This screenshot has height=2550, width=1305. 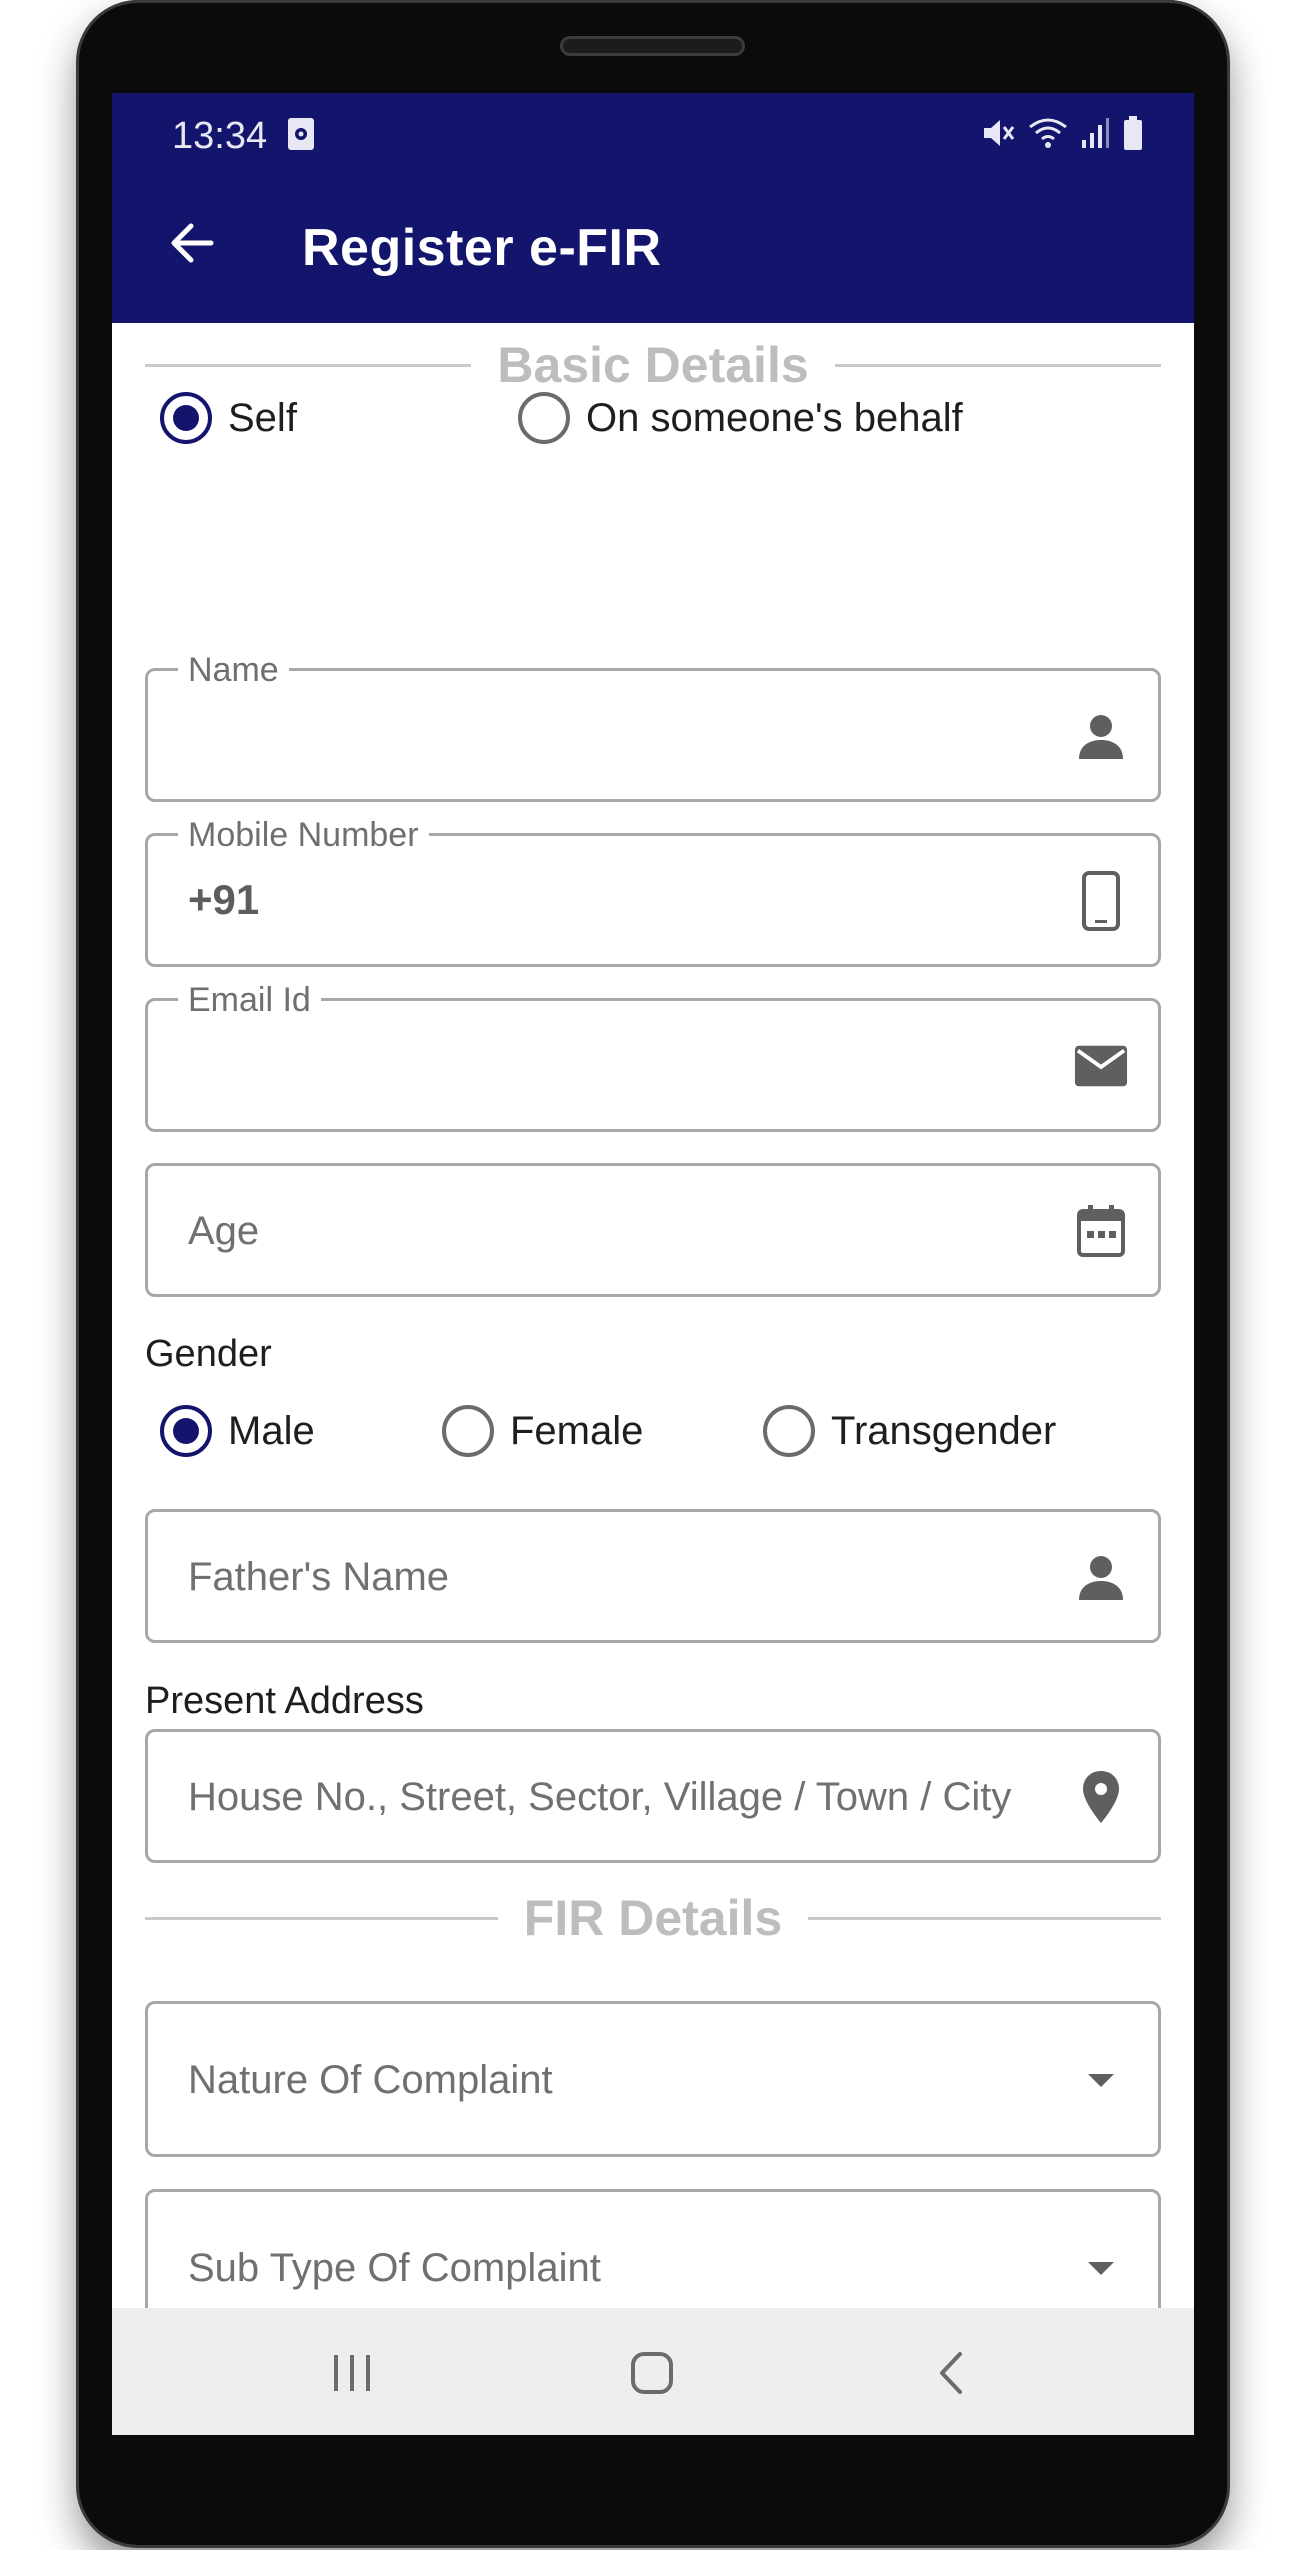 What do you see at coordinates (1101, 901) in the screenshot?
I see `phone-icon` at bounding box center [1101, 901].